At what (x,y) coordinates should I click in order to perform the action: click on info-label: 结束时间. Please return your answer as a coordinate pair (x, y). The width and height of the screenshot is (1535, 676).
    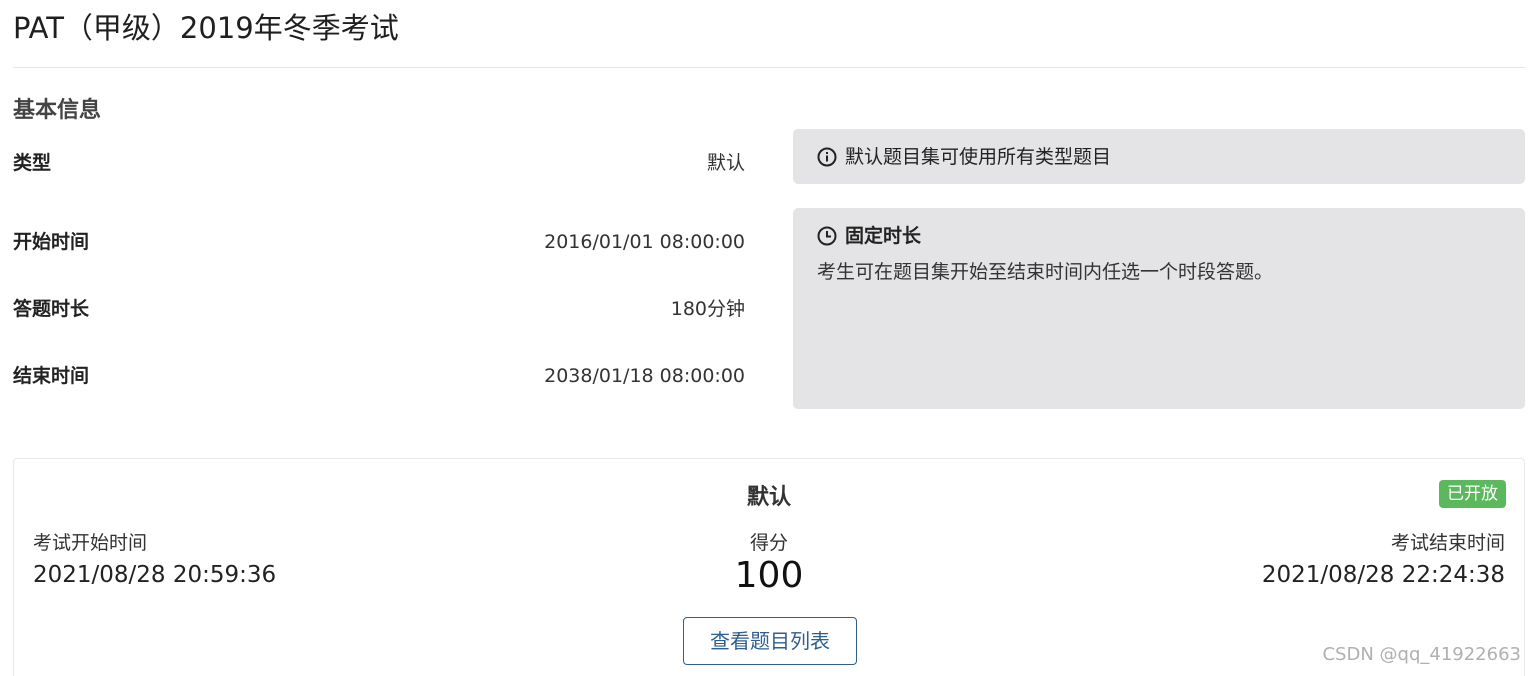
    Looking at the image, I should click on (51, 376).